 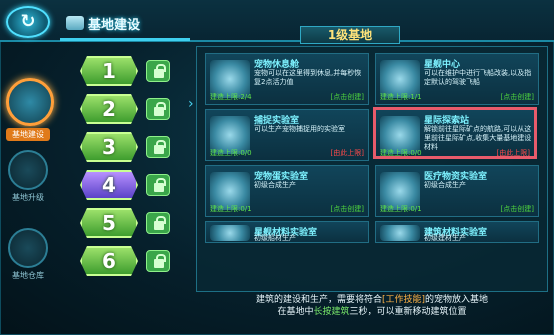 I want to click on hint-text: 三秒，可以重新移动建筑位置, so click(x=408, y=312).